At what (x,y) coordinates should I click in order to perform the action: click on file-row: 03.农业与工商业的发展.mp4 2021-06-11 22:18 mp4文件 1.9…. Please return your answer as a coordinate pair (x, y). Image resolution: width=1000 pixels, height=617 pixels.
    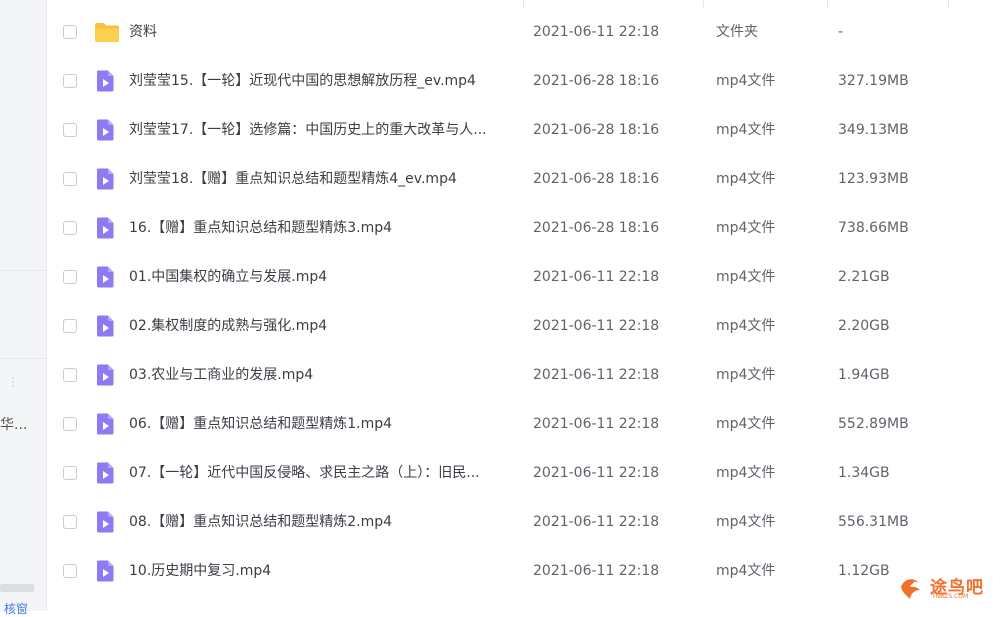
    Looking at the image, I should click on (523, 375).